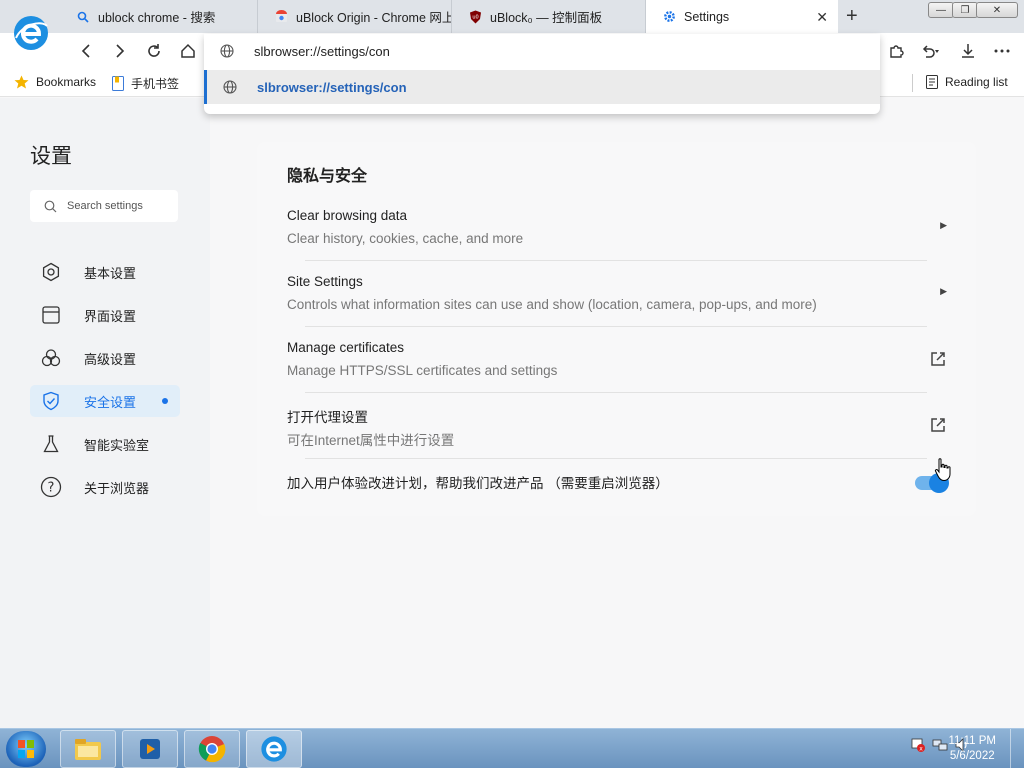 This screenshot has width=1024, height=768. I want to click on sidebar-item-interface: 界面设置, so click(105, 315).